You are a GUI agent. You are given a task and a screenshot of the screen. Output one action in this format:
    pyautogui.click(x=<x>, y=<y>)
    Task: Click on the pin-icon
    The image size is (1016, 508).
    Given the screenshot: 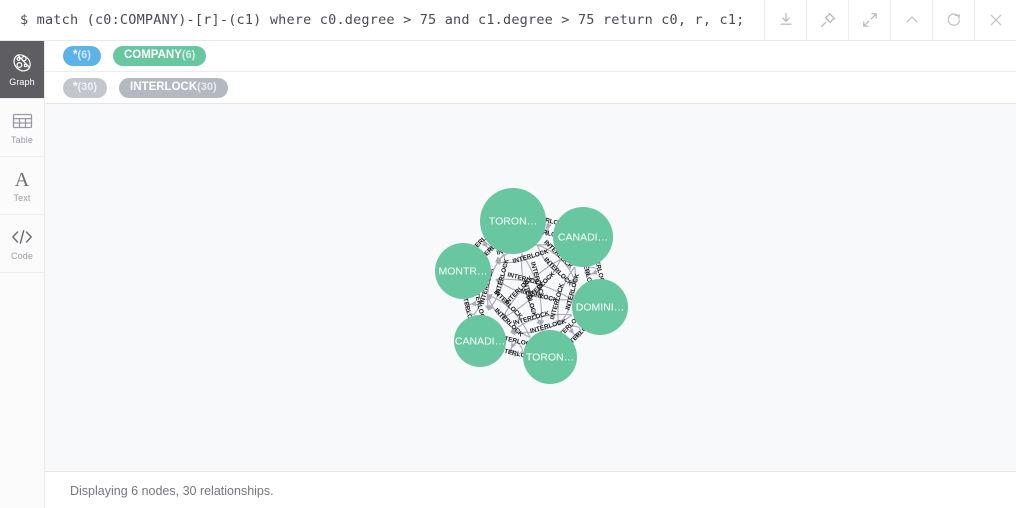 What is the action you would take?
    pyautogui.click(x=828, y=20)
    